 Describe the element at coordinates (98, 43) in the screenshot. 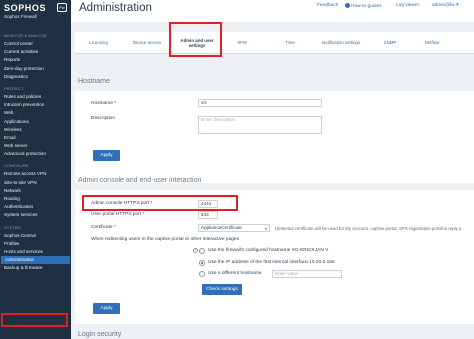

I see `tab-licensing: Licensing` at that location.